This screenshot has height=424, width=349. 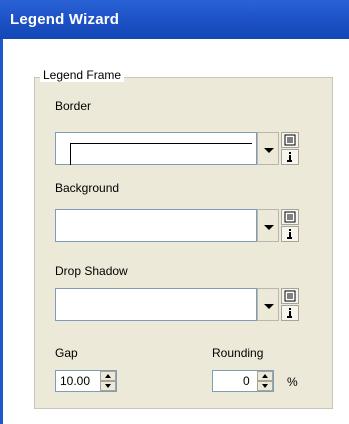 What do you see at coordinates (73, 106) in the screenshot?
I see `border-label: Border` at bounding box center [73, 106].